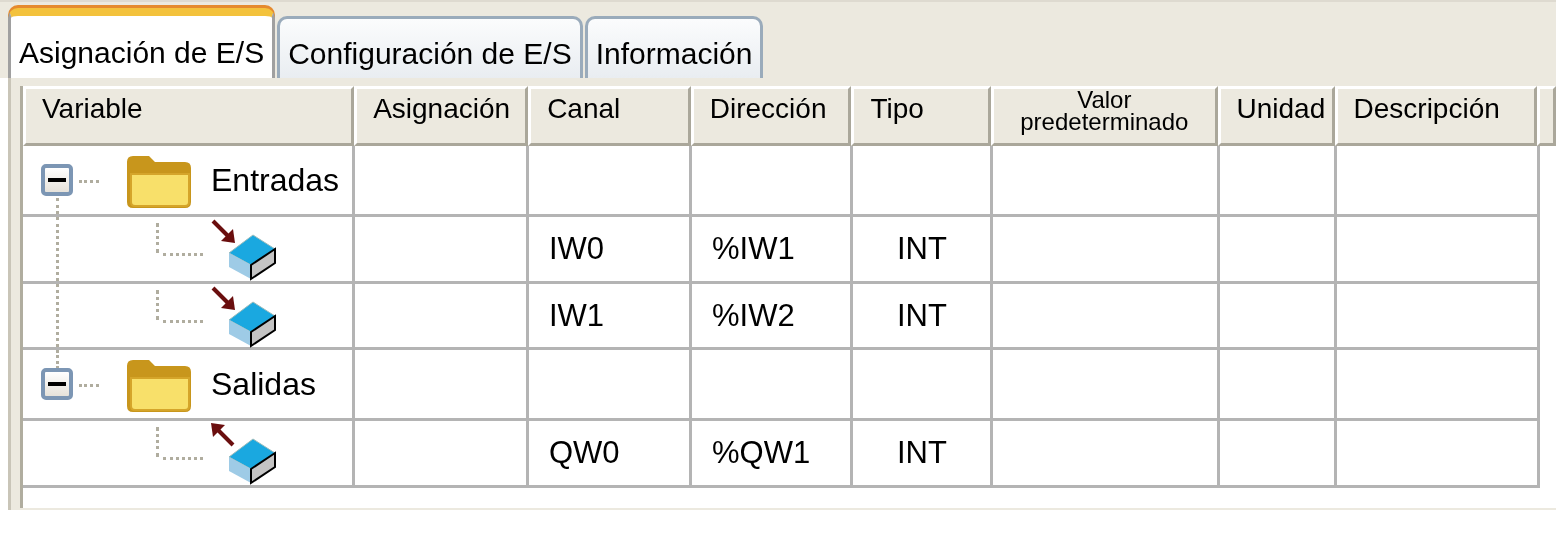  I want to click on table-cell-text: %IW2, so click(753, 315).